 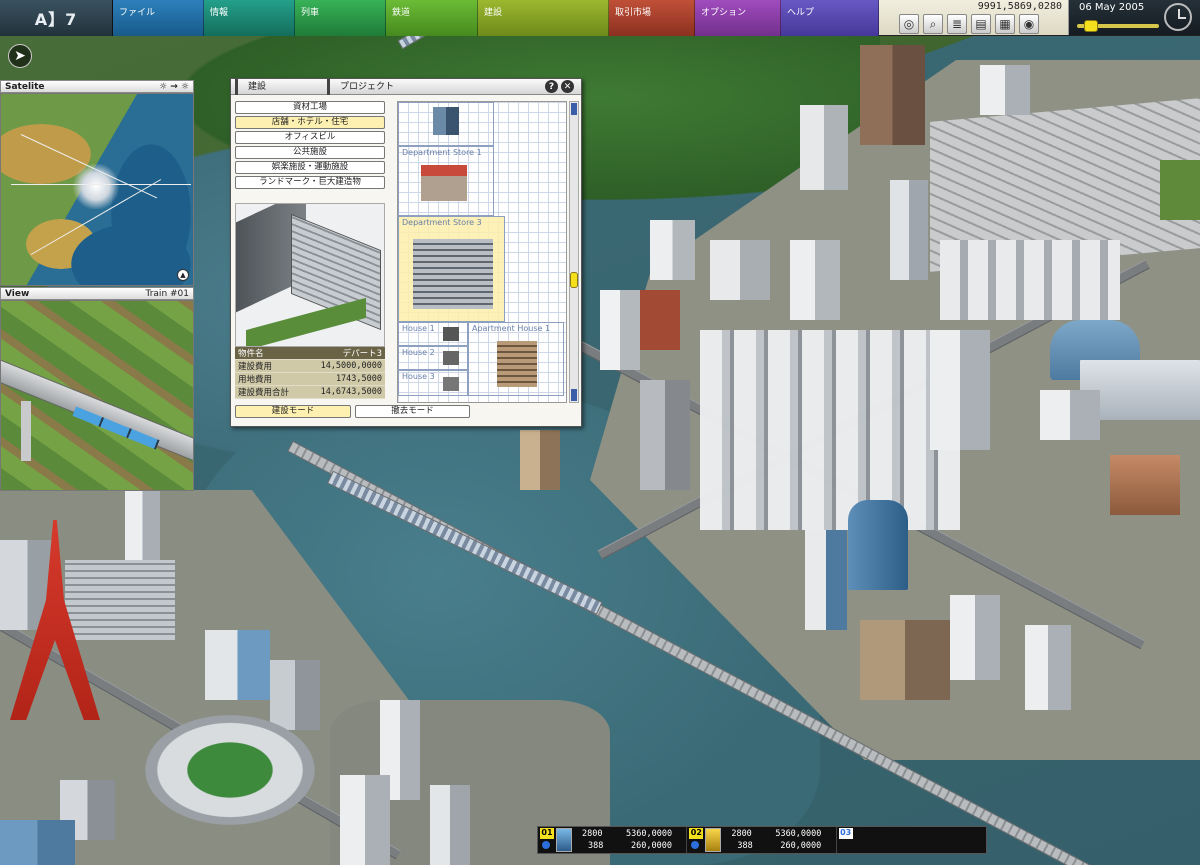 What do you see at coordinates (365, 86) in the screenshot?
I see `tab-project: プロジェクト` at bounding box center [365, 86].